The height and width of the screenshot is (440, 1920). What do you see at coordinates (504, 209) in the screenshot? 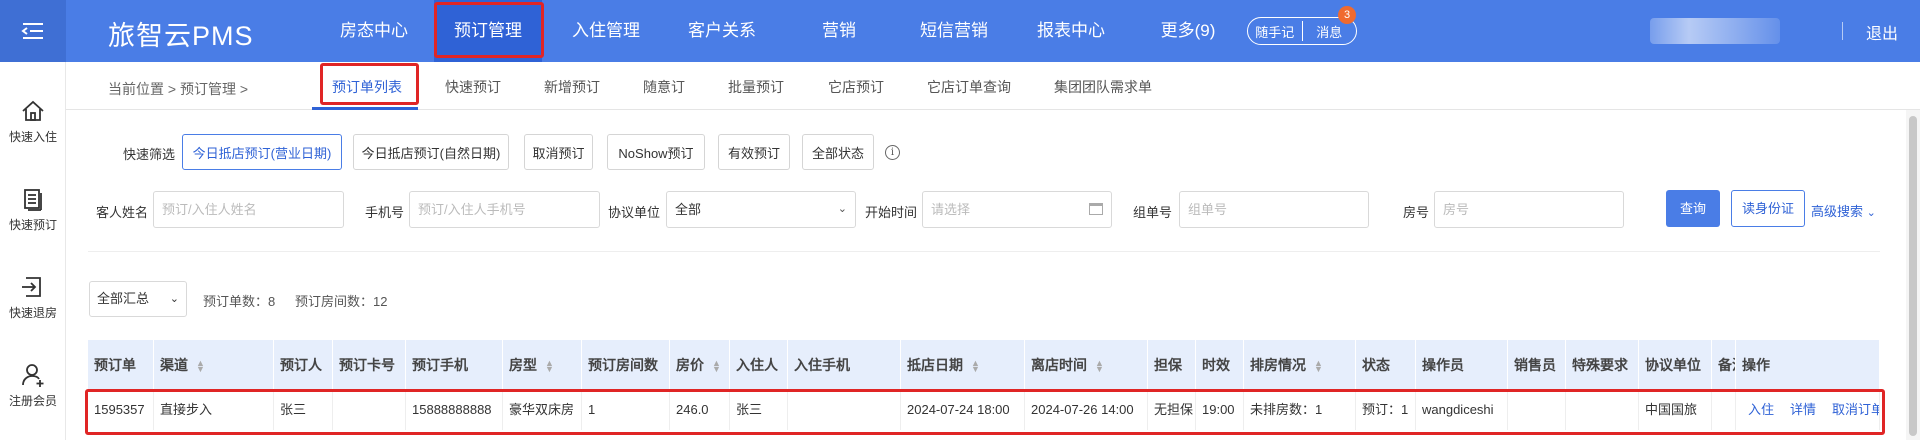
I see `phone-input: 预订/入住人手机号` at bounding box center [504, 209].